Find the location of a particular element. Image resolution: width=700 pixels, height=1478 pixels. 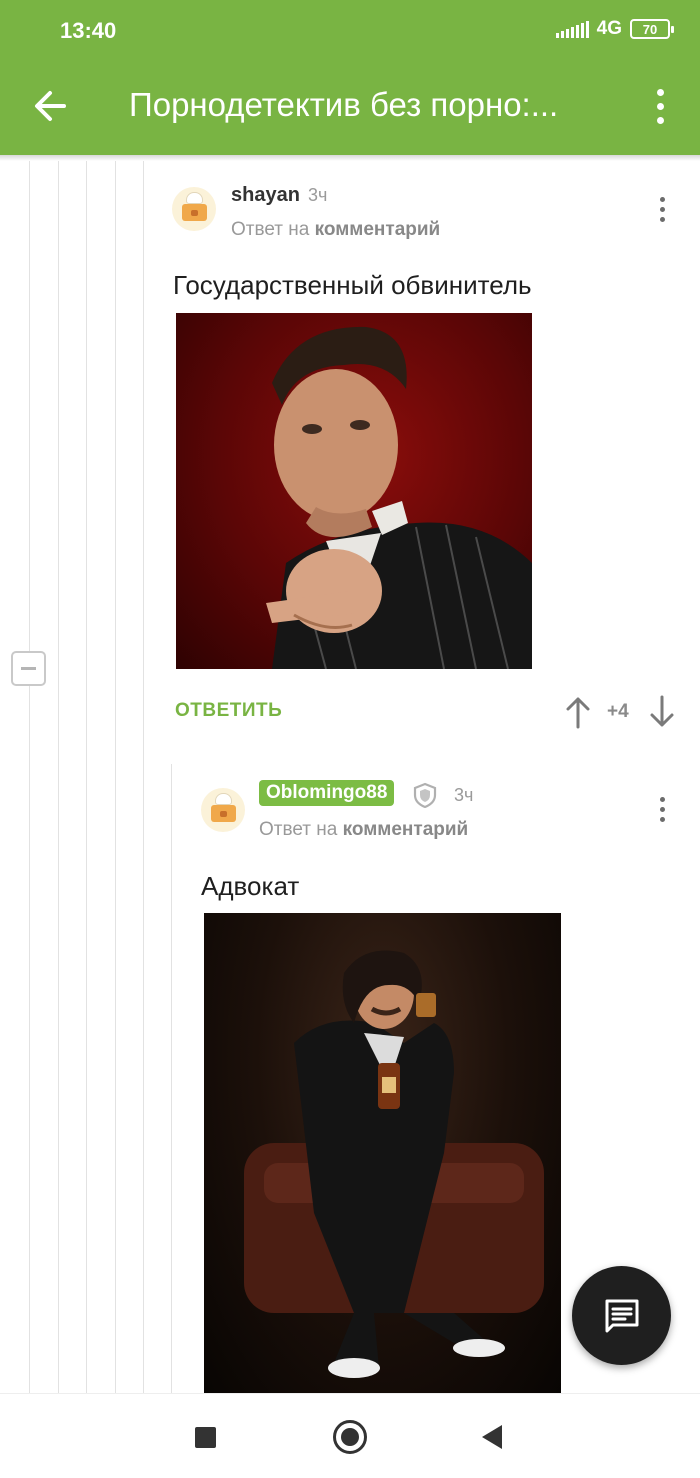

arrow-up-icon is located at coordinates (578, 712).